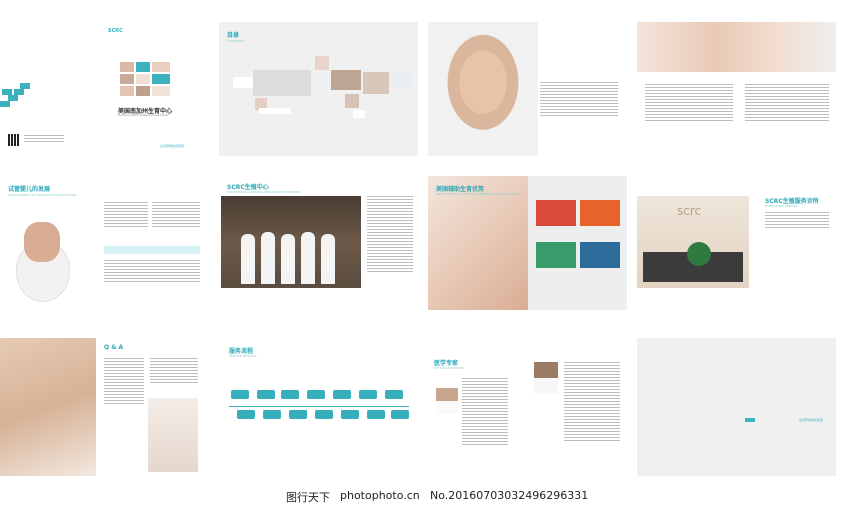 Image resolution: width=842 pixels, height=507 pixels. Describe the element at coordinates (235, 41) in the screenshot. I see `toc-subtitle: CONTENTS` at that location.